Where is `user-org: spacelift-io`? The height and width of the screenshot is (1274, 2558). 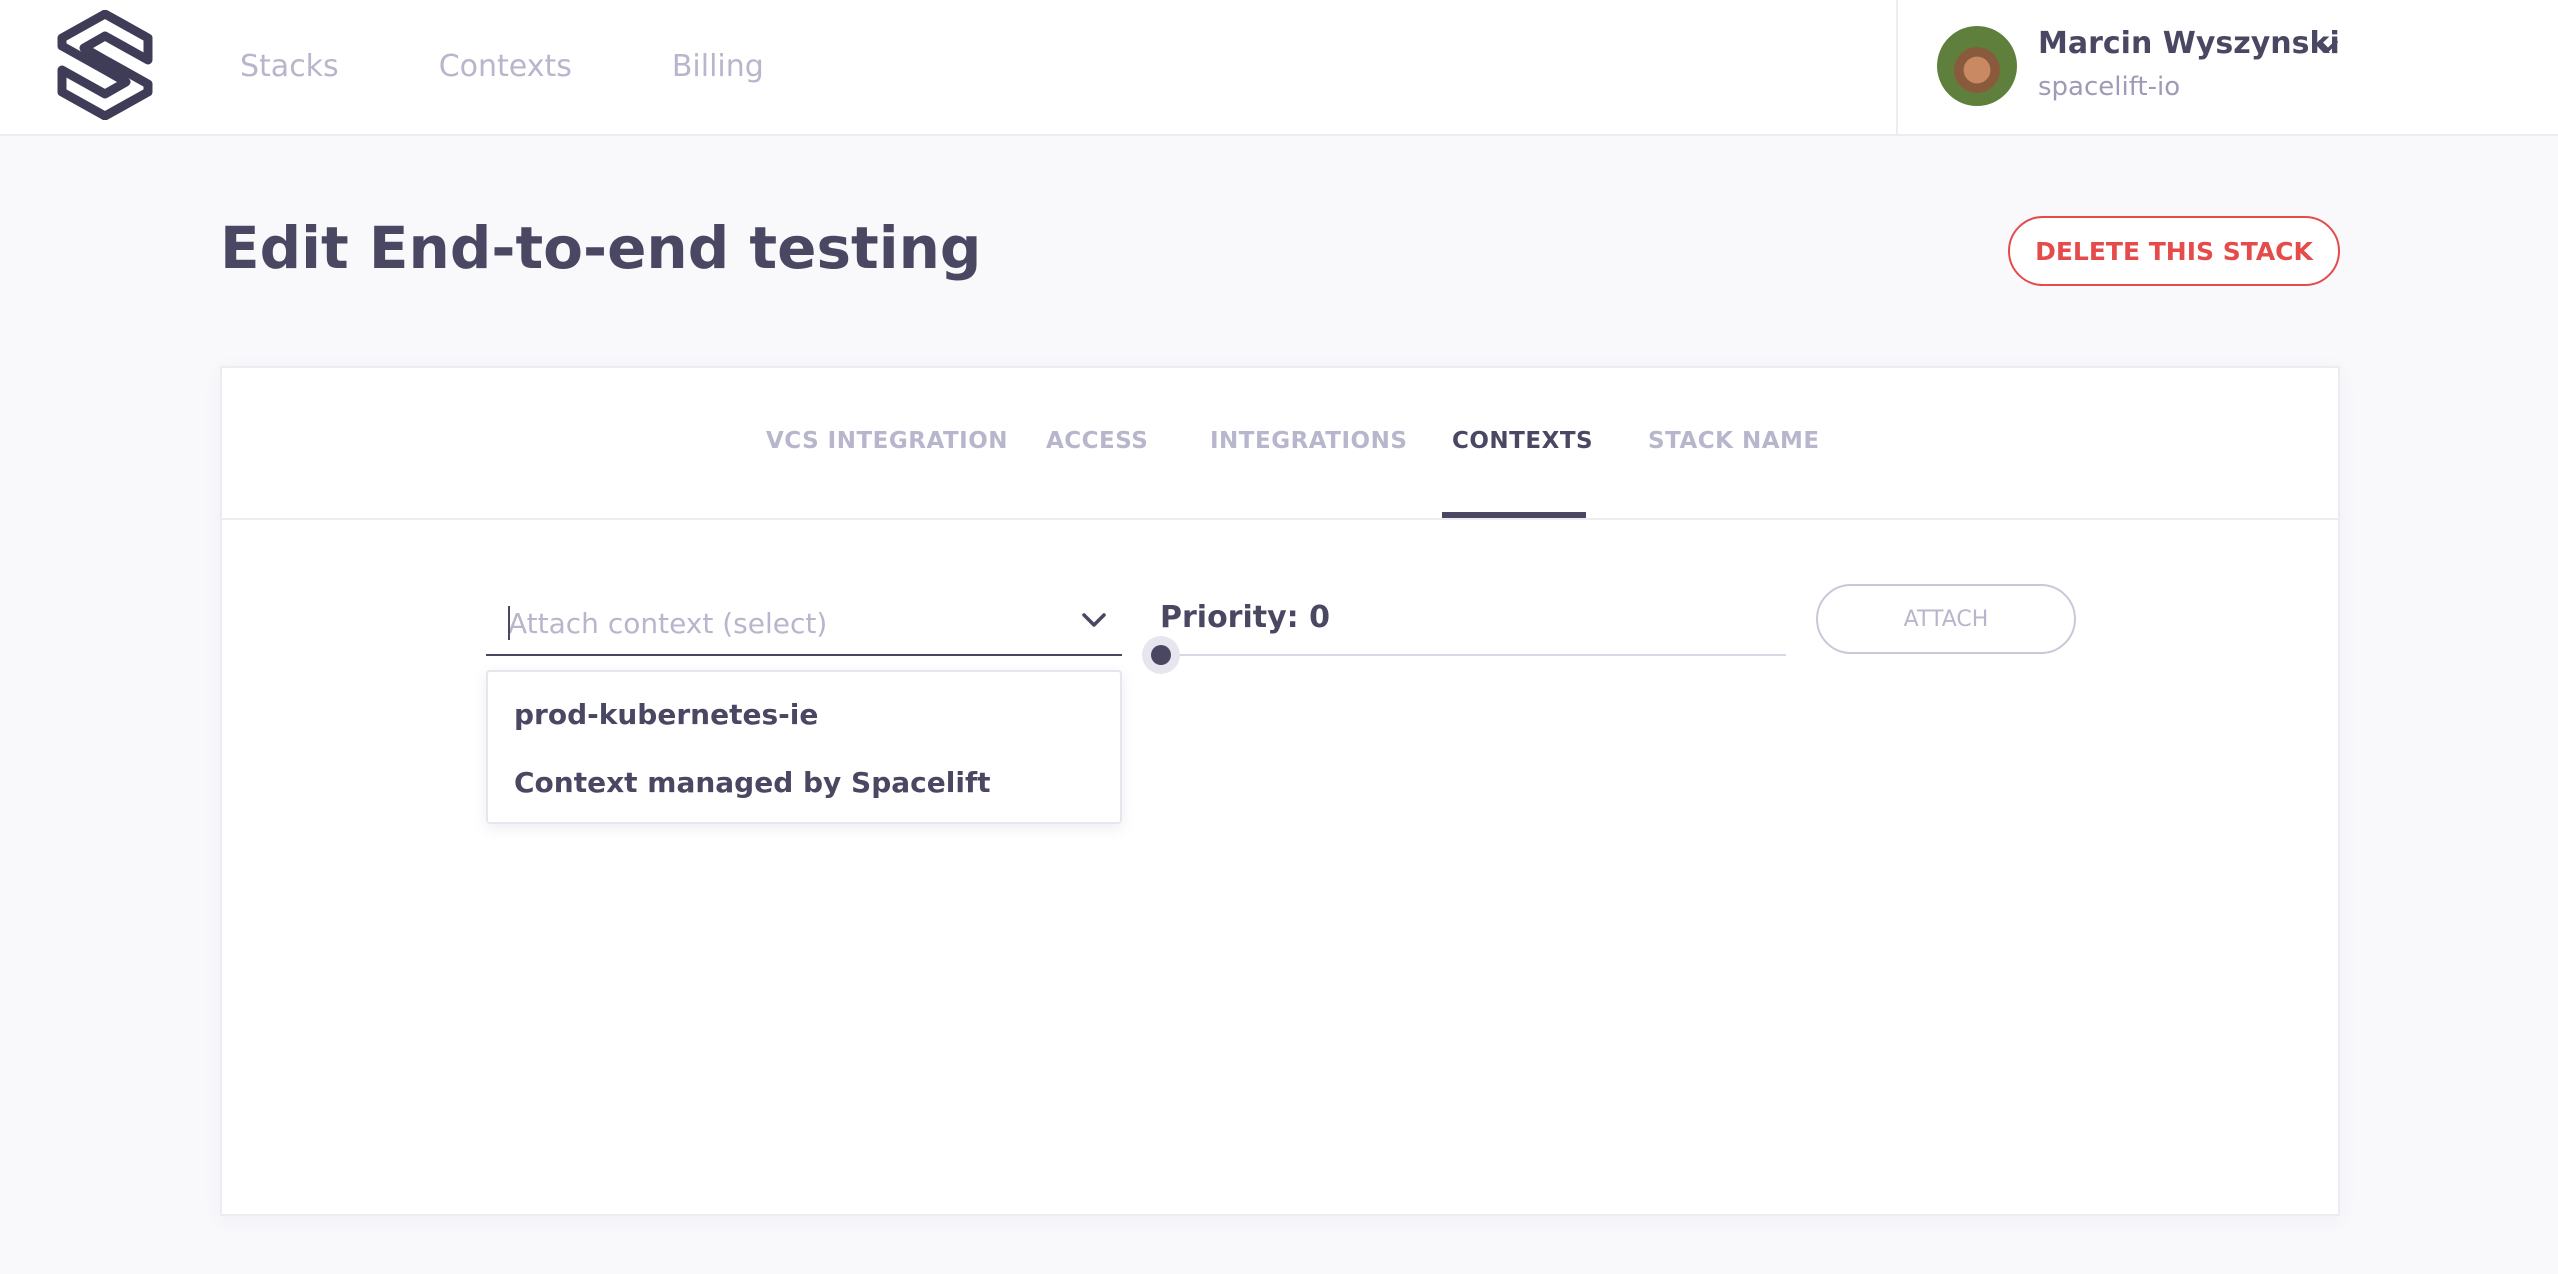
user-org: spacelift-io is located at coordinates (2109, 87).